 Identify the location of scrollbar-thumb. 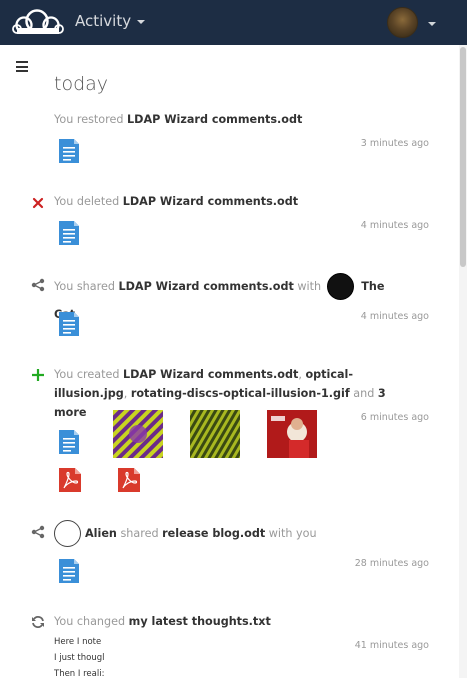
(463, 157).